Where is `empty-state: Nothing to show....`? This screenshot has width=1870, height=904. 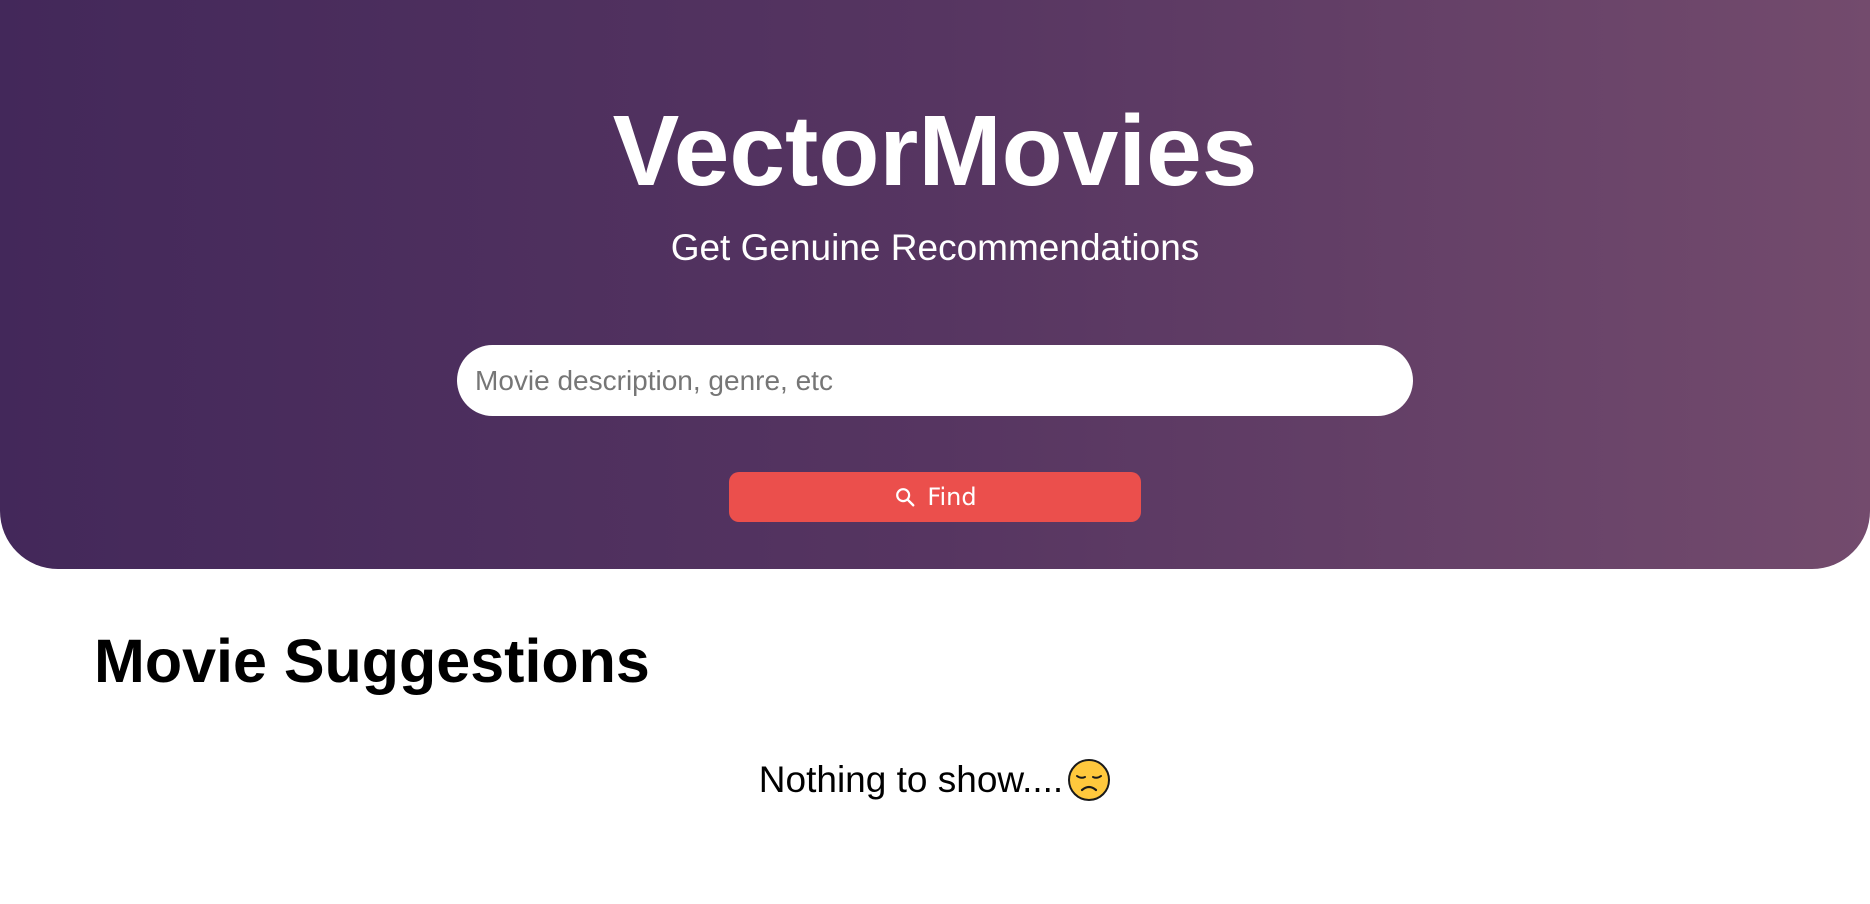 empty-state: Nothing to show.... is located at coordinates (935, 780).